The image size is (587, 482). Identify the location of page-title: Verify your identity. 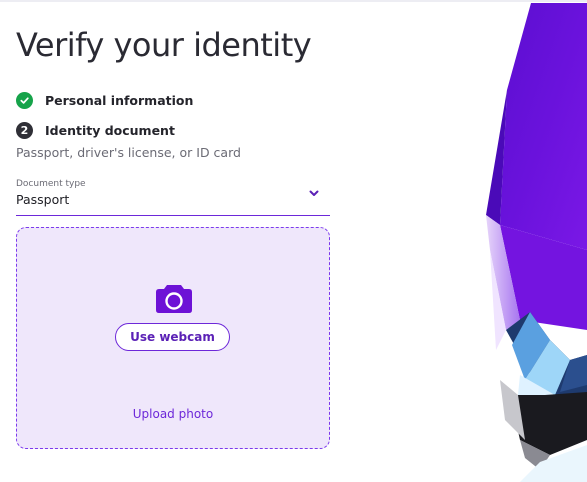
(164, 45).